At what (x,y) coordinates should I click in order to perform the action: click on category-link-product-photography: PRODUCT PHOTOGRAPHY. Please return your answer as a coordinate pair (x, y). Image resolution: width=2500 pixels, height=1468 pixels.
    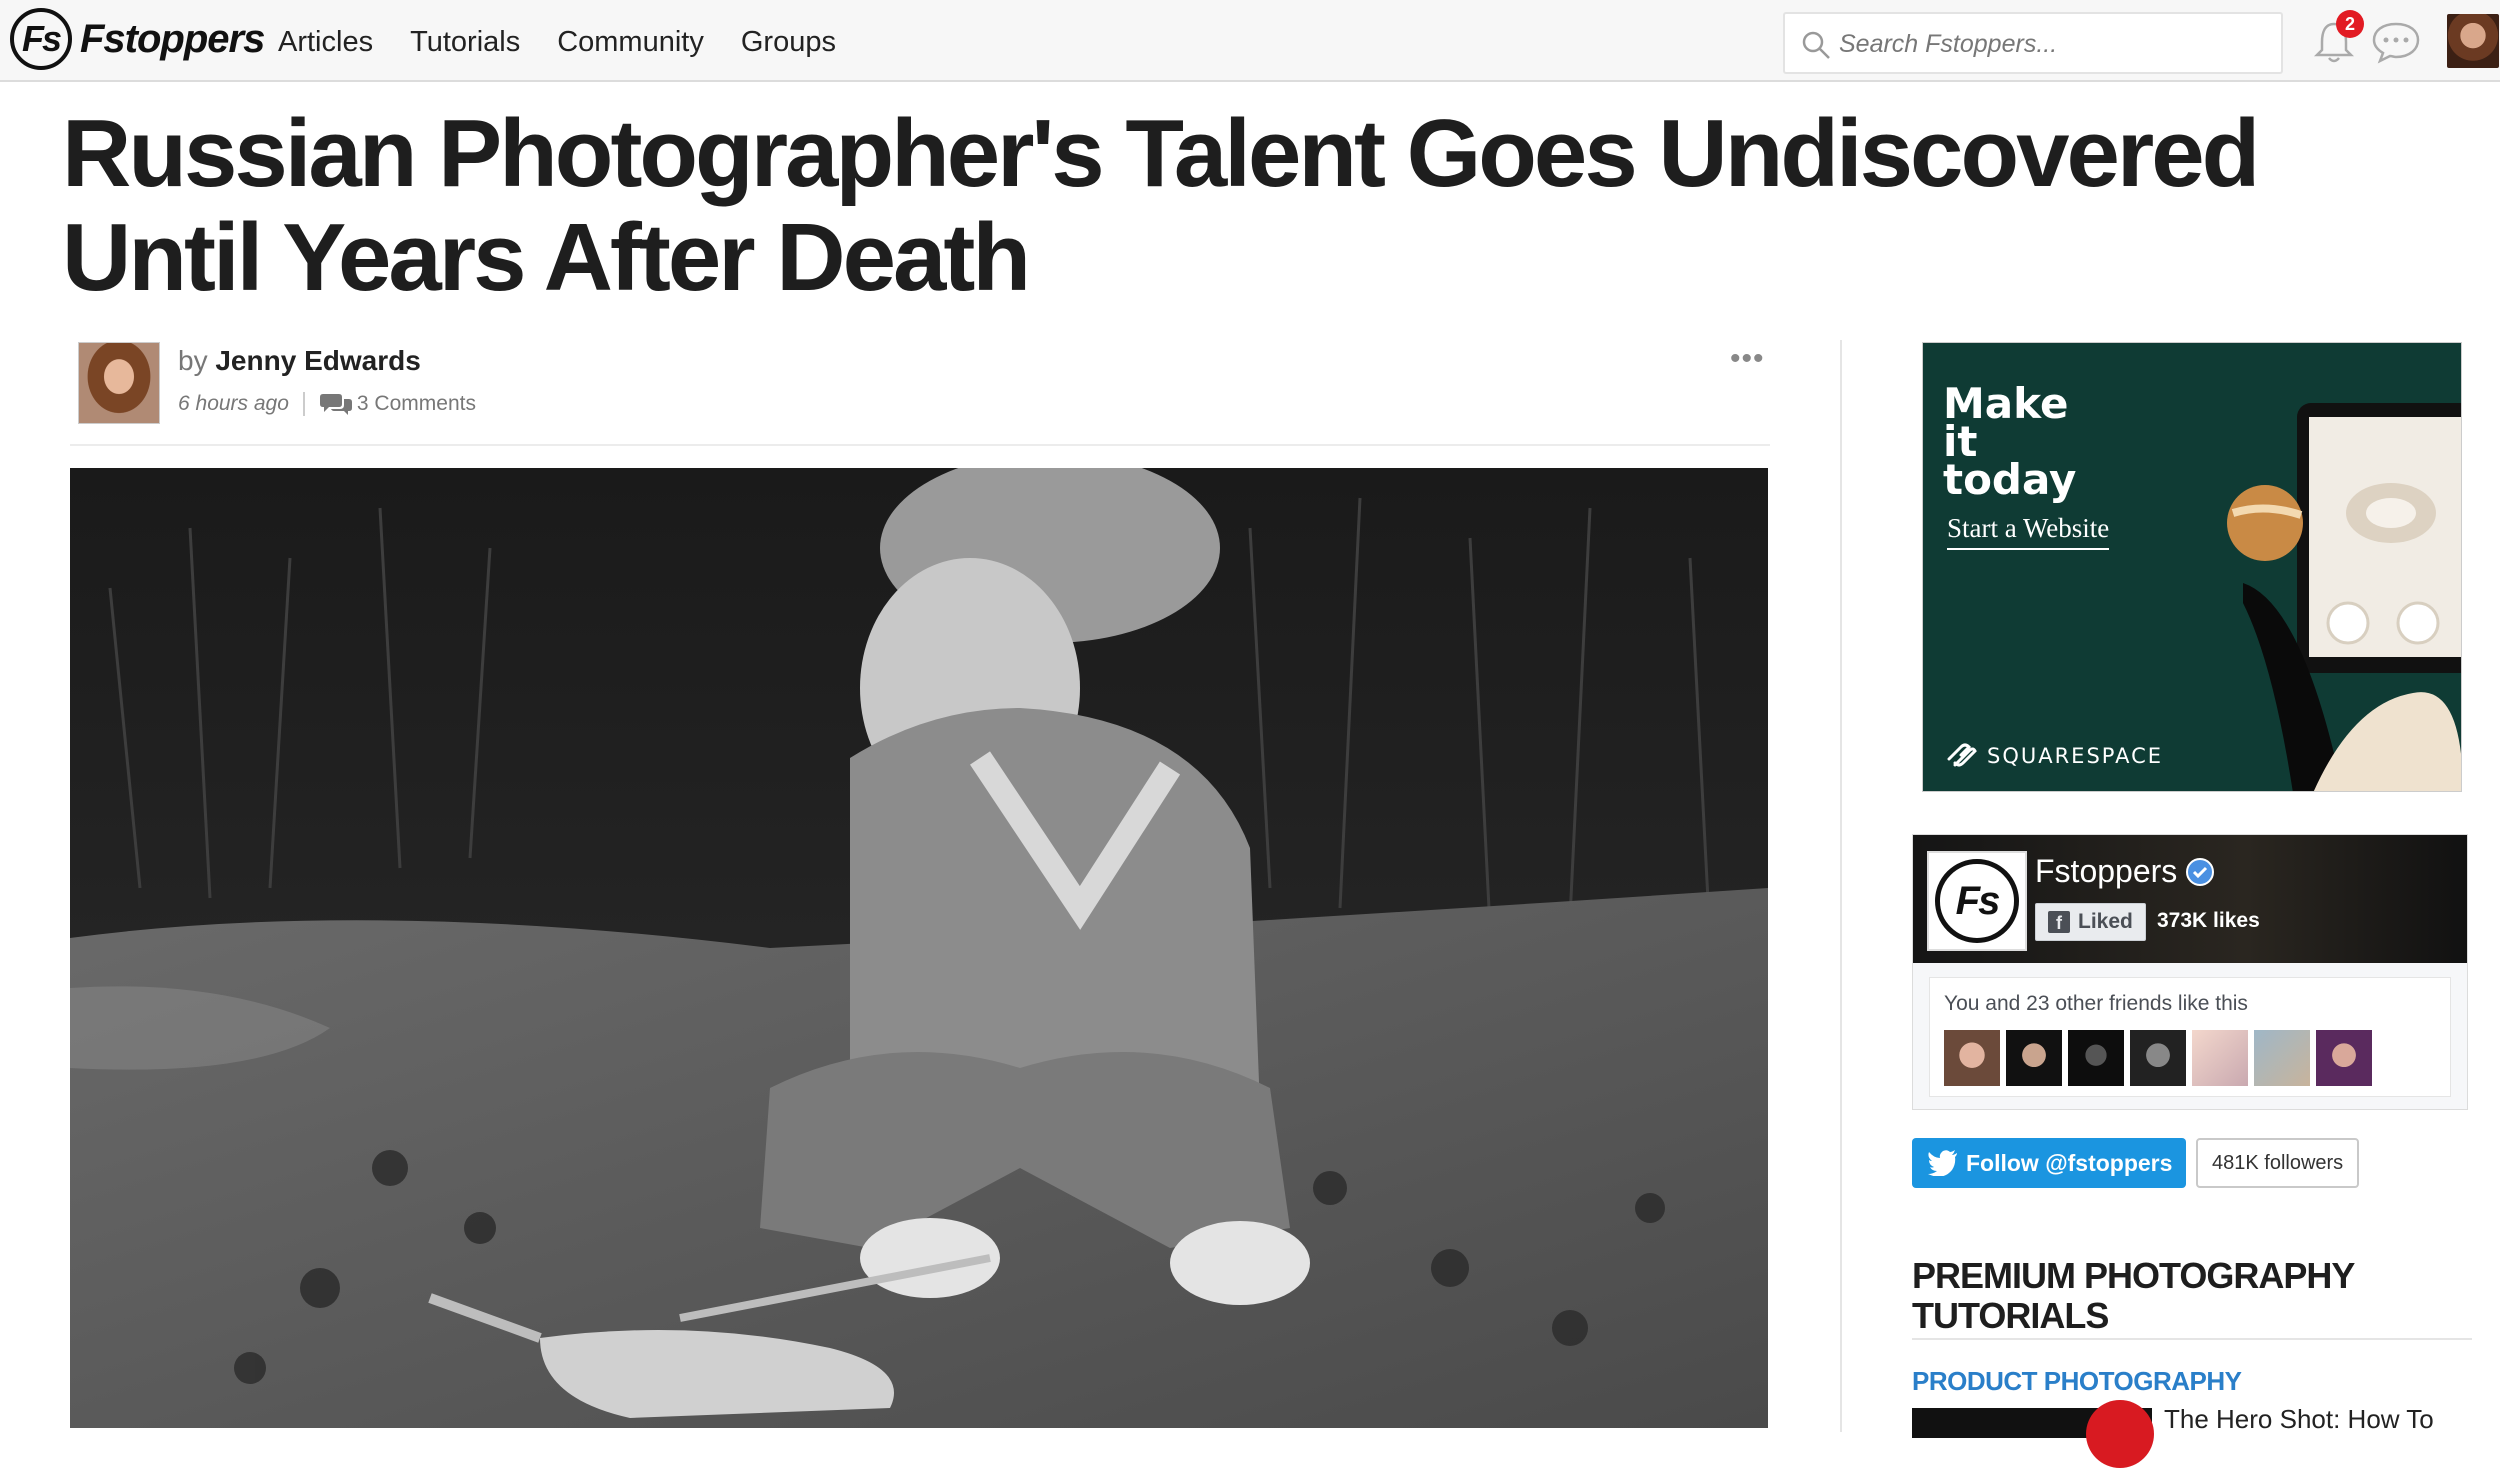
    Looking at the image, I should click on (2077, 1381).